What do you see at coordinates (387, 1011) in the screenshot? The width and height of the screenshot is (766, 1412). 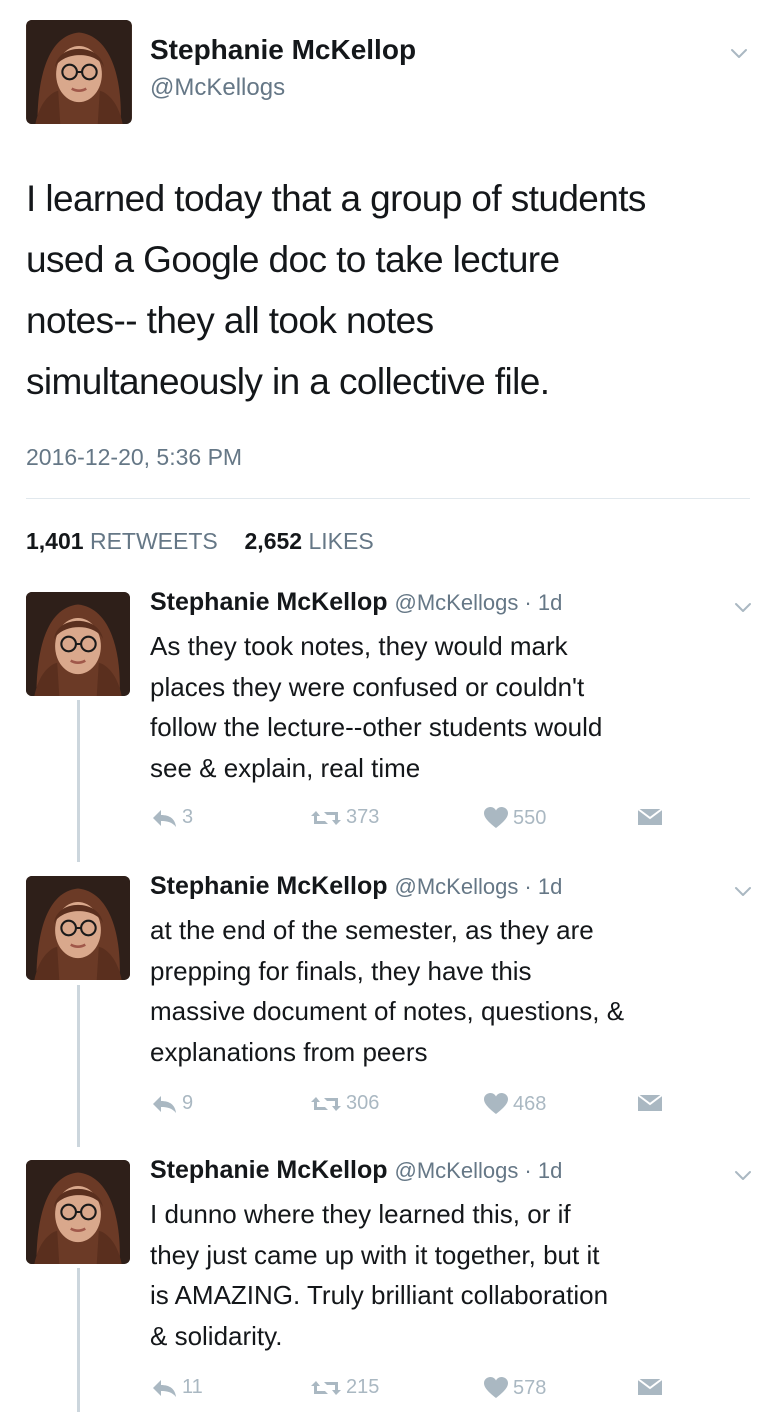 I see `tweet-text-line: massive document of notes, questions, &` at bounding box center [387, 1011].